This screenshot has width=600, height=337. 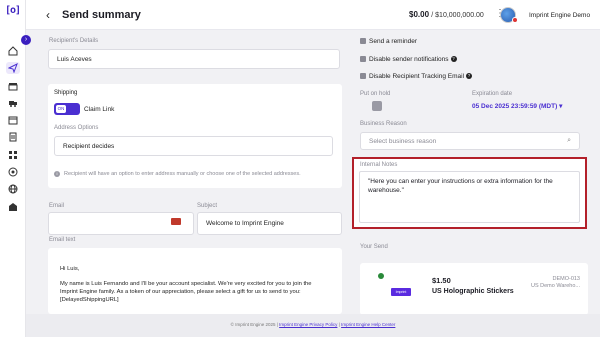 I want to click on recipient-details-label: Recipient's Details, so click(x=74, y=41).